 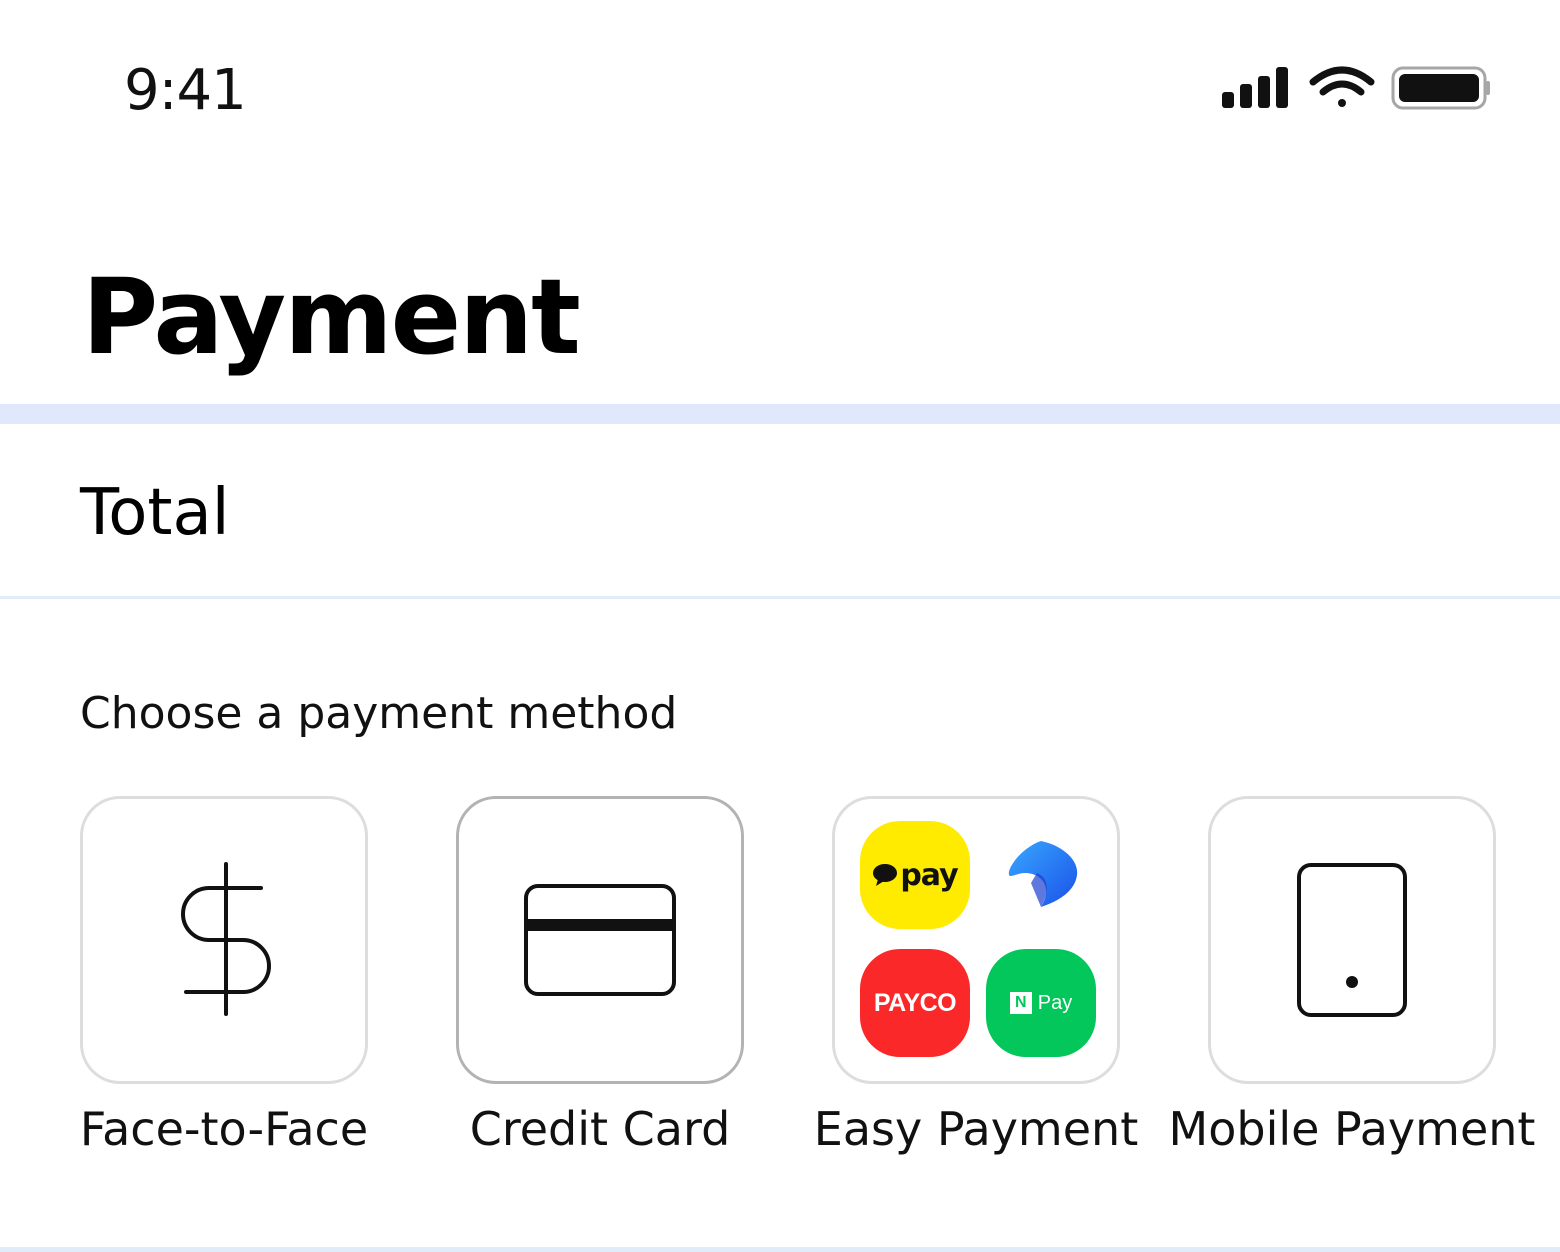 What do you see at coordinates (600, 1129) in the screenshot?
I see `method-label: Credit Card` at bounding box center [600, 1129].